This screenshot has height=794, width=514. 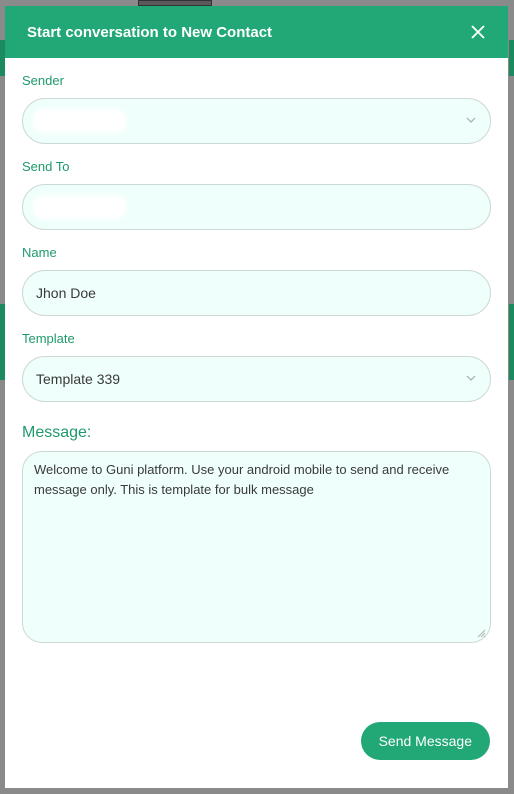 I want to click on close-icon, so click(x=478, y=32).